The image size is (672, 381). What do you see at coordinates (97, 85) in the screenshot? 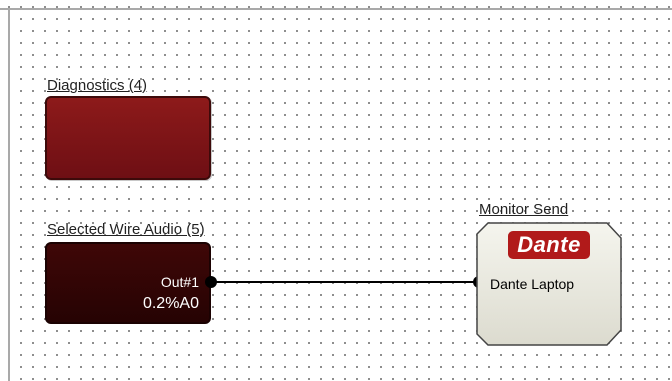
I see `diagnostics-label: Diagnostics (4)` at bounding box center [97, 85].